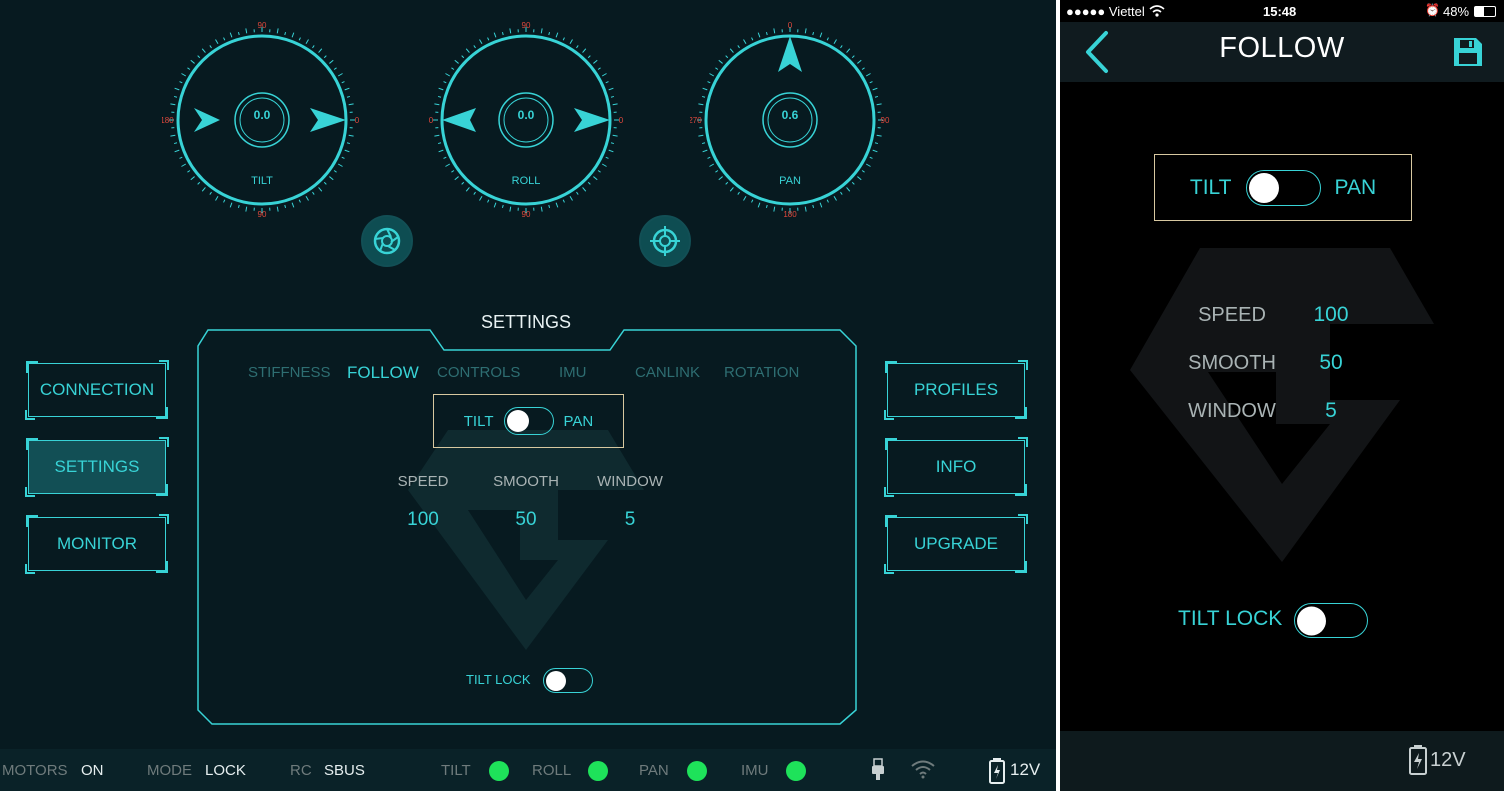 This screenshot has width=1504, height=791. What do you see at coordinates (956, 544) in the screenshot?
I see `upgrade-button: UPGRADE` at bounding box center [956, 544].